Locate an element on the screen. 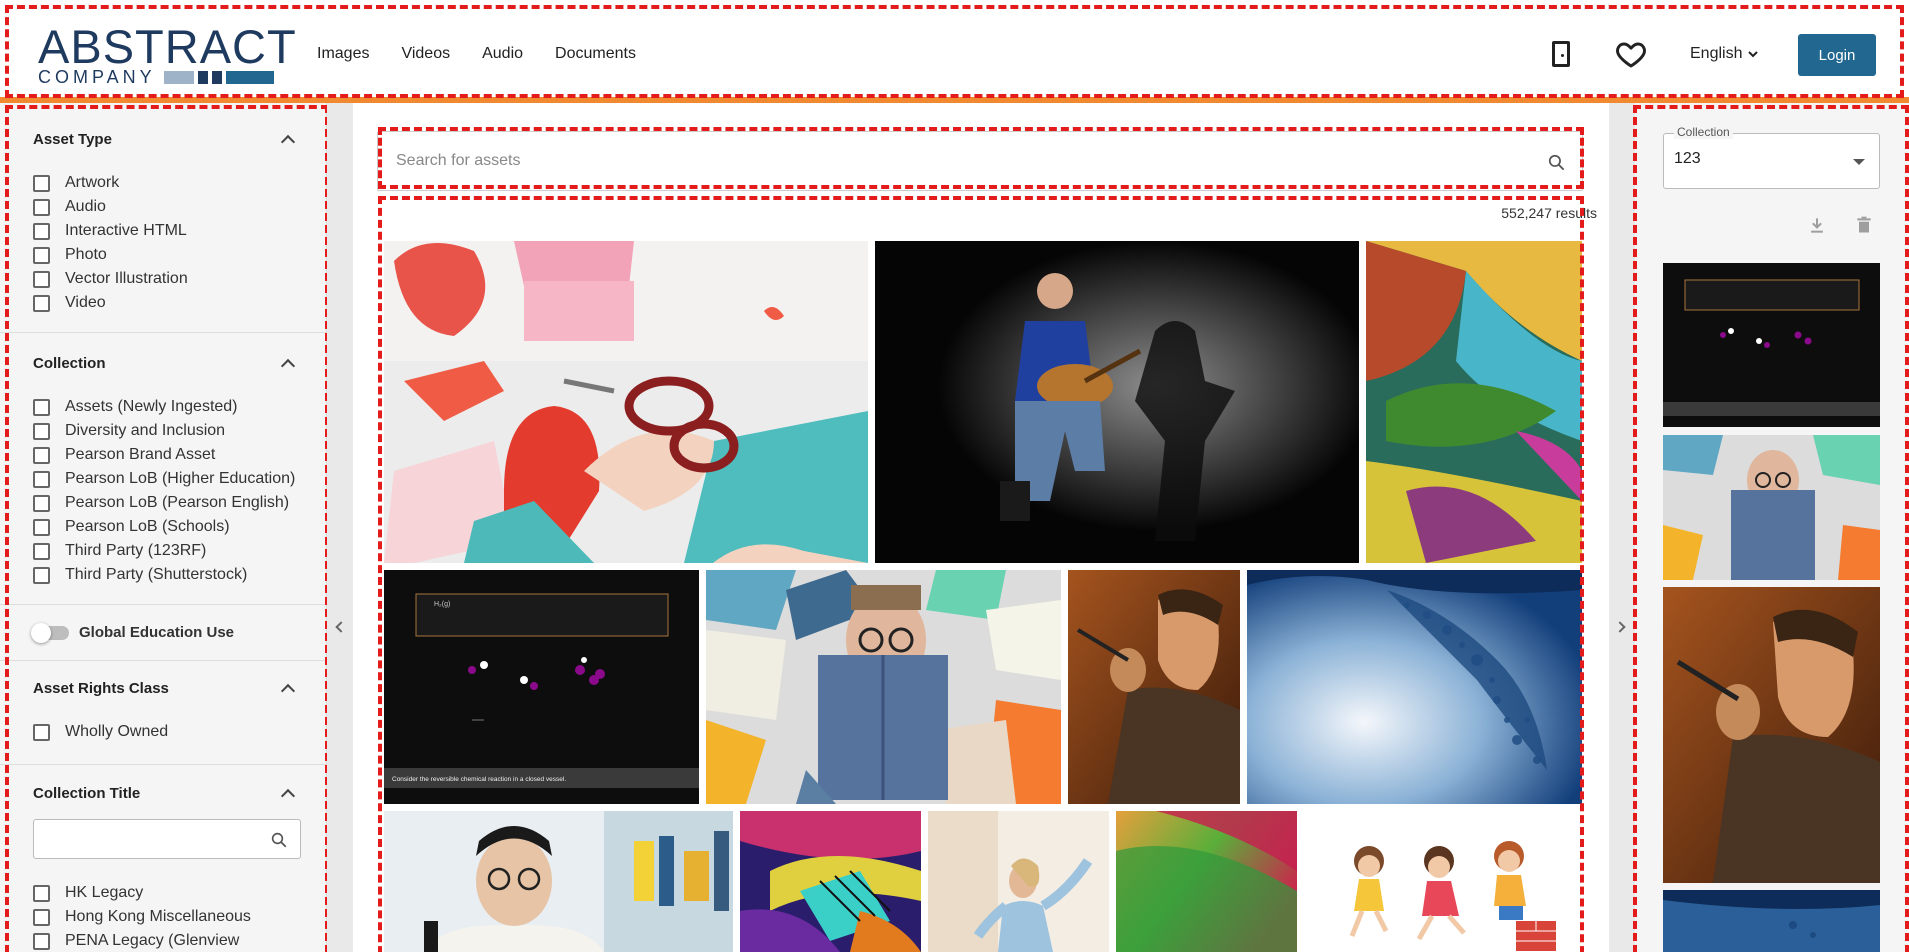 The height and width of the screenshot is (952, 1909). trash-icon is located at coordinates (1864, 225).